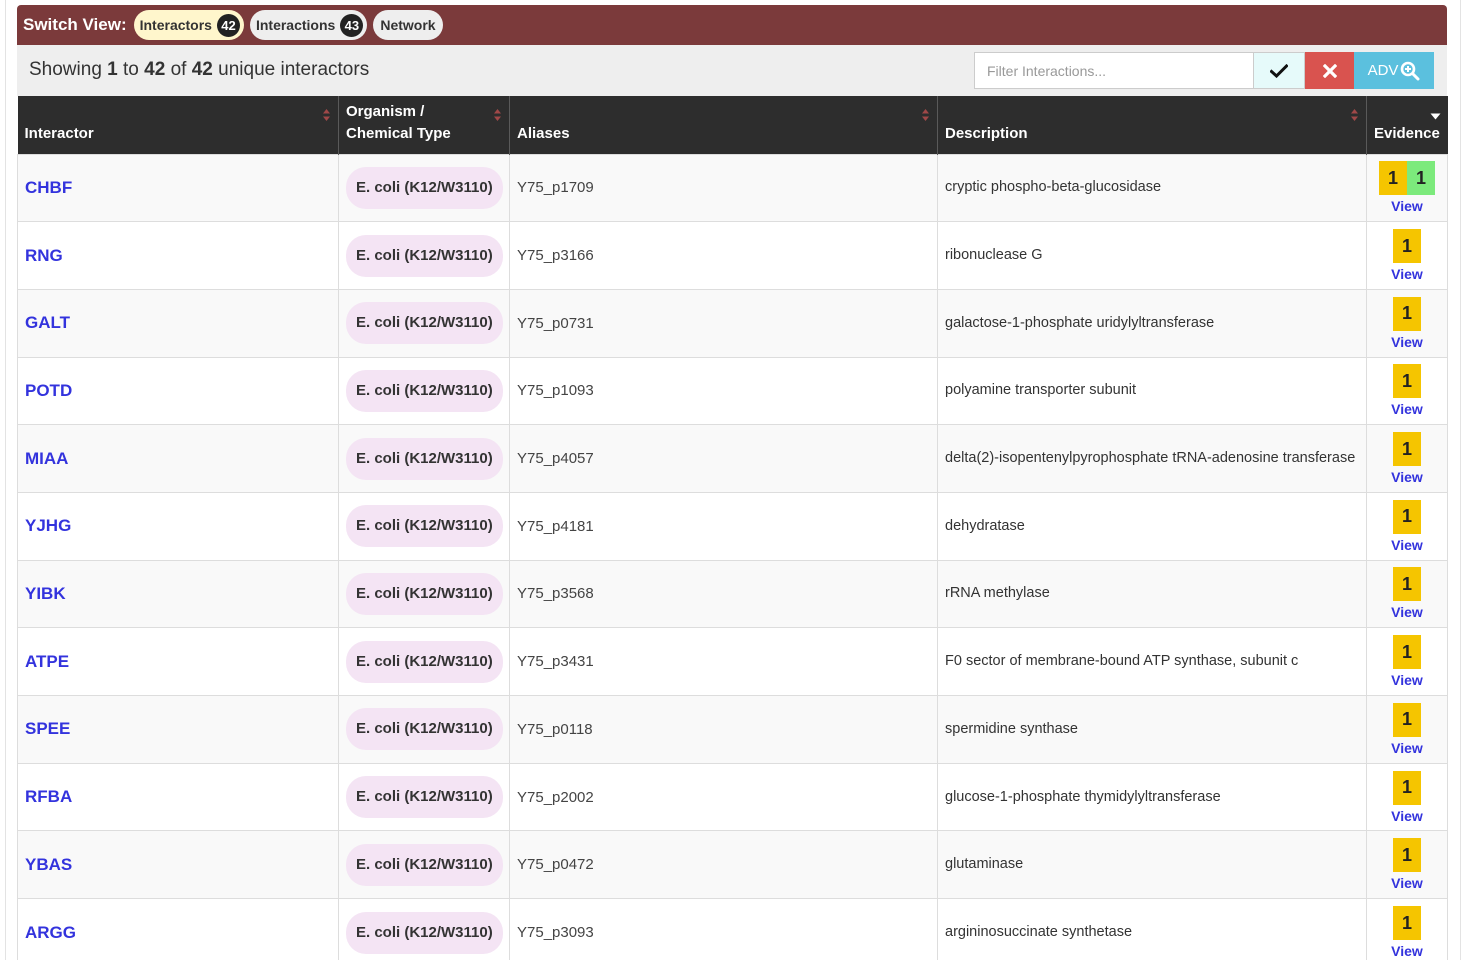 This screenshot has width=1467, height=960. What do you see at coordinates (1152, 255) in the screenshot?
I see `cell-description: ribonuclease G` at bounding box center [1152, 255].